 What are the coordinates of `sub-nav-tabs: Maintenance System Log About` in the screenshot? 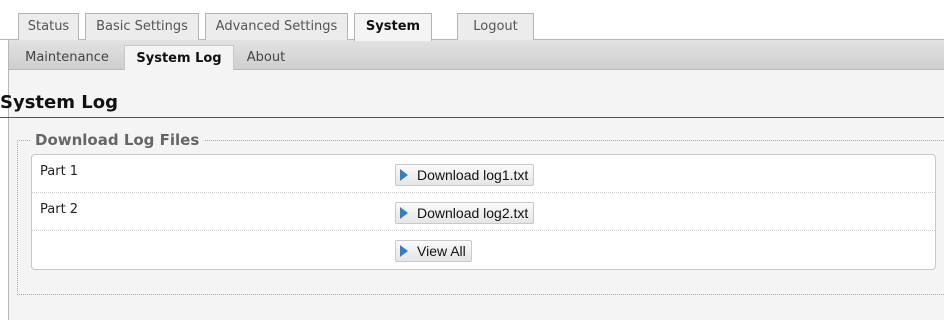 It's located at (476, 55).